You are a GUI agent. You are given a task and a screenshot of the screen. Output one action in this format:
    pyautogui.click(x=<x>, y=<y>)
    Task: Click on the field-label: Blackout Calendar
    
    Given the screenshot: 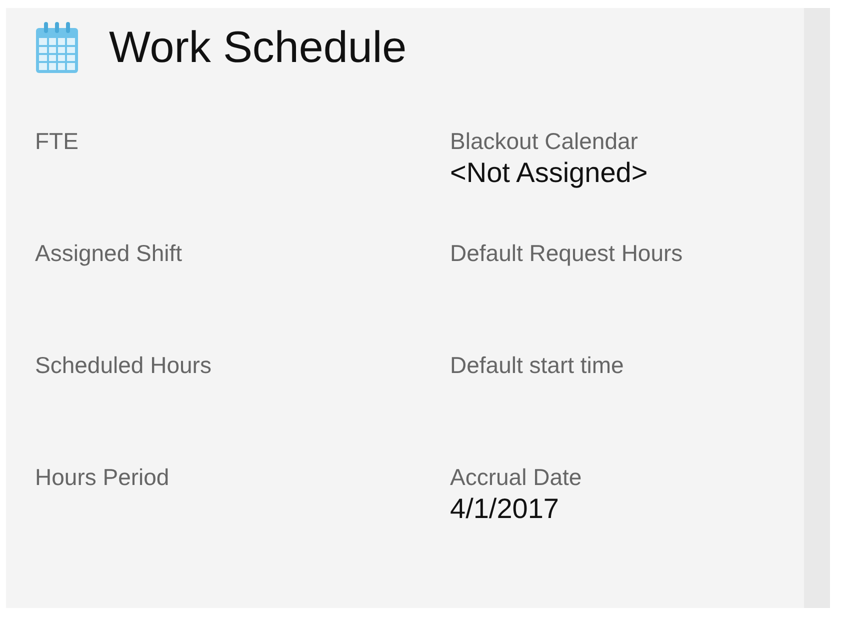 What is the action you would take?
    pyautogui.click(x=544, y=141)
    